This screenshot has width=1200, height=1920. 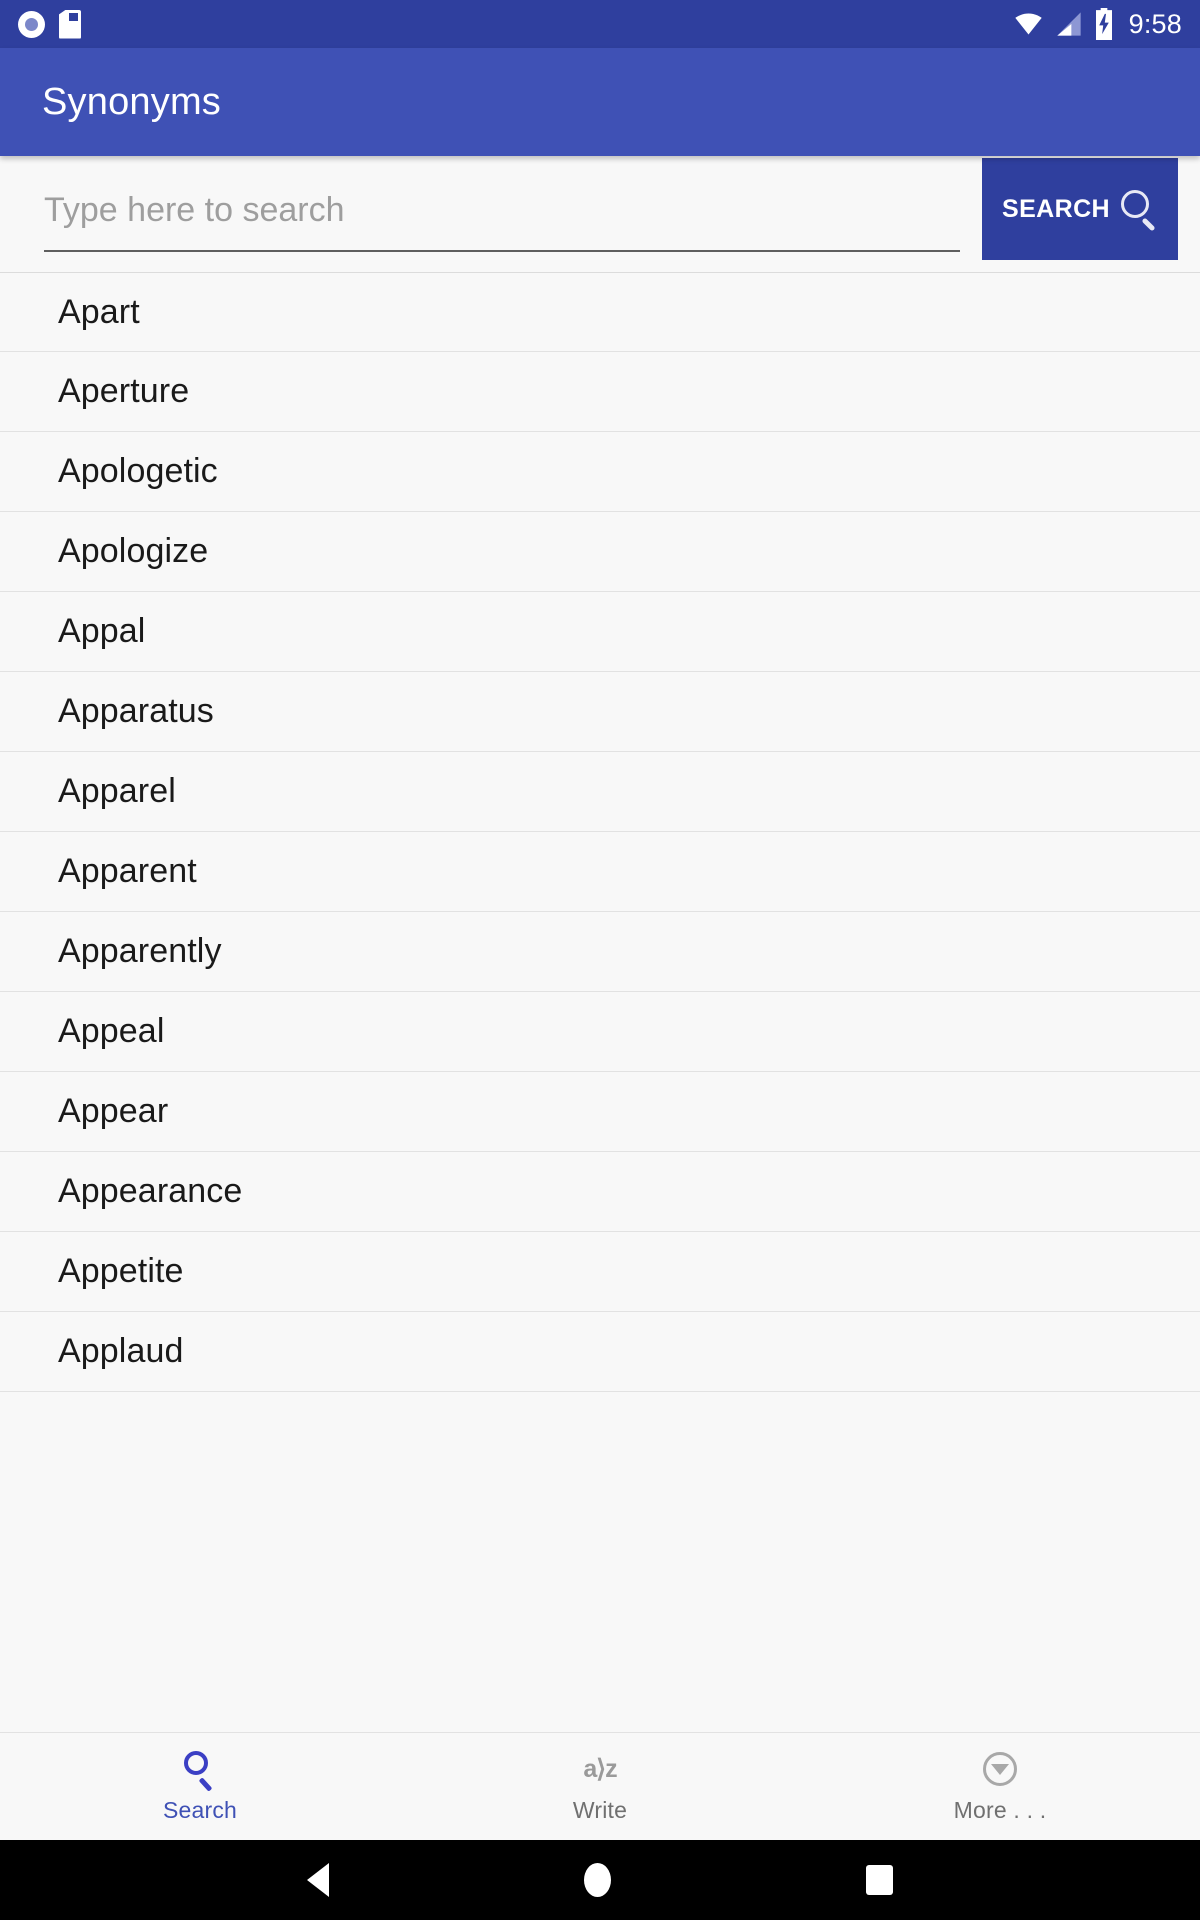 What do you see at coordinates (600, 1112) in the screenshot?
I see `list-item: Appear` at bounding box center [600, 1112].